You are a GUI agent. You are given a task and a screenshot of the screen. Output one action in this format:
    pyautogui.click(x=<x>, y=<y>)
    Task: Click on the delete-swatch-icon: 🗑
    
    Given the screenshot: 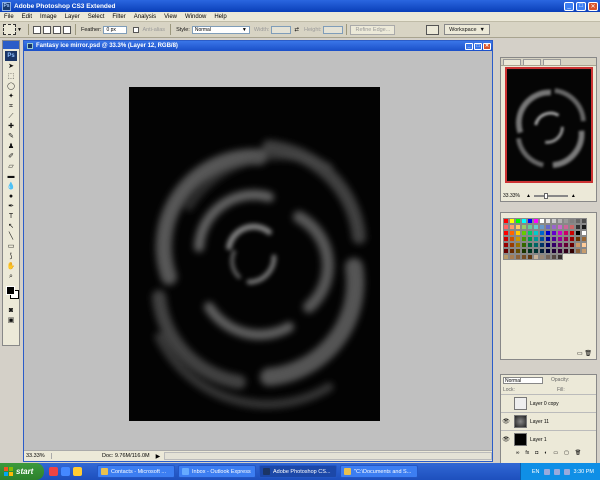 What is the action you would take?
    pyautogui.click(x=588, y=354)
    